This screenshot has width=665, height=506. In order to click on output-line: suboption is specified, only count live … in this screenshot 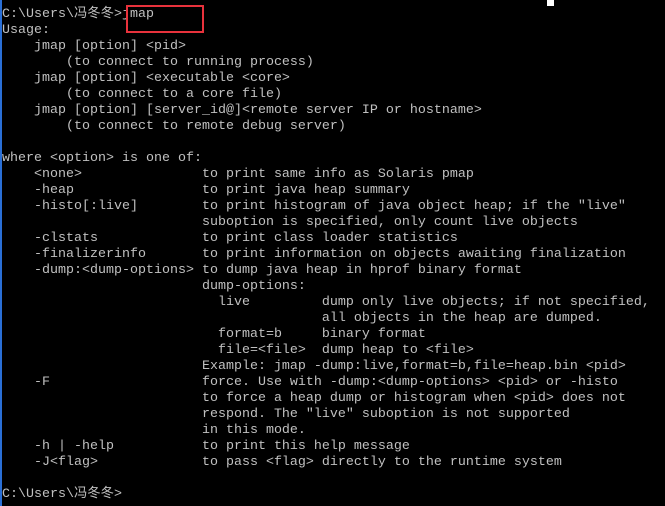, I will do `click(290, 222)`.